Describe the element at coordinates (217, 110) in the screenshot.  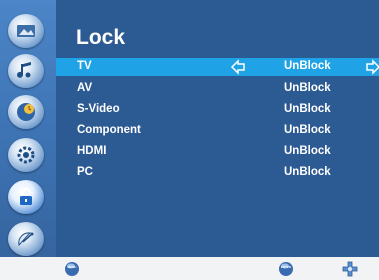
I see `source-row-s-video: S-Video UnBlock` at that location.